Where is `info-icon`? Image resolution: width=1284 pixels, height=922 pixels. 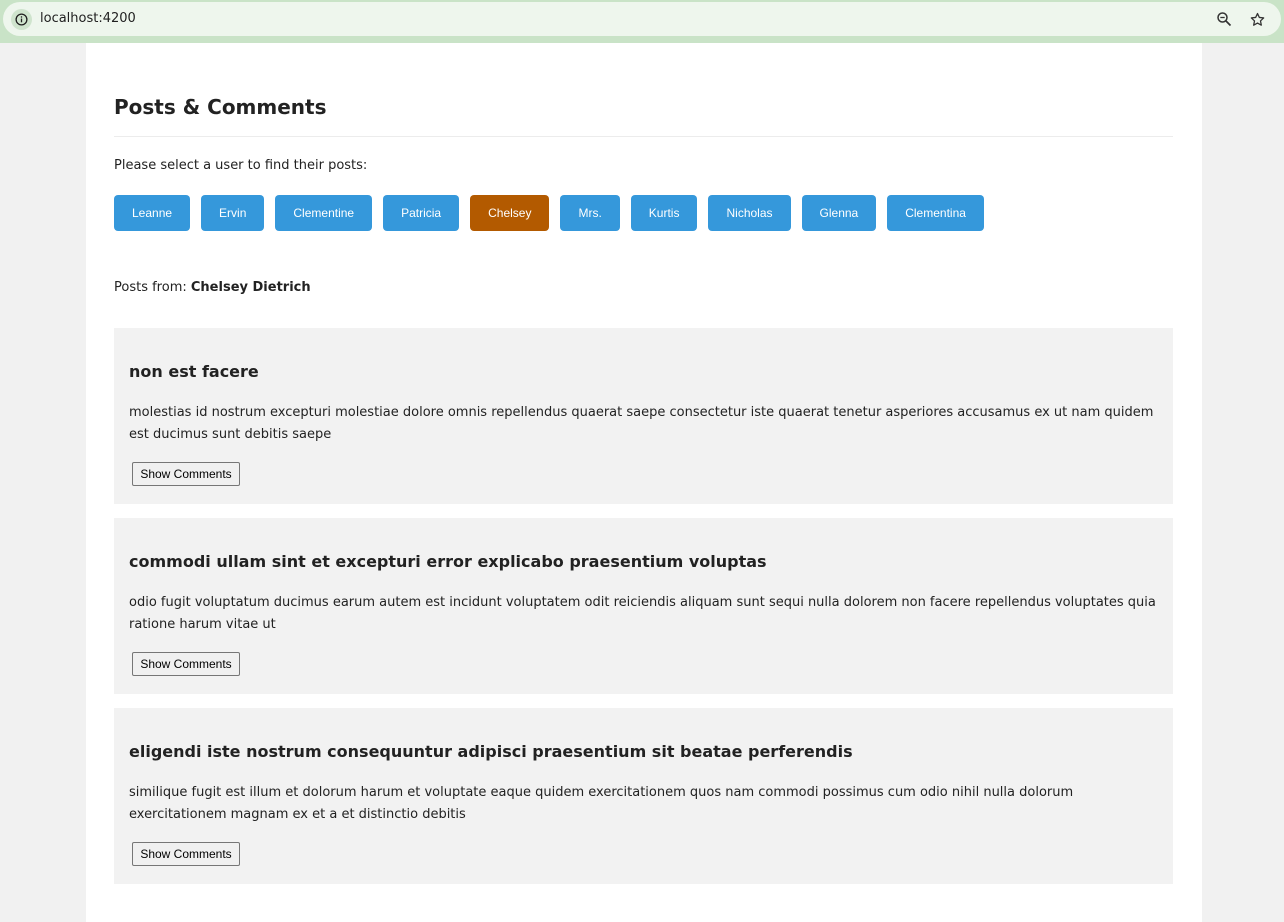
info-icon is located at coordinates (21, 19).